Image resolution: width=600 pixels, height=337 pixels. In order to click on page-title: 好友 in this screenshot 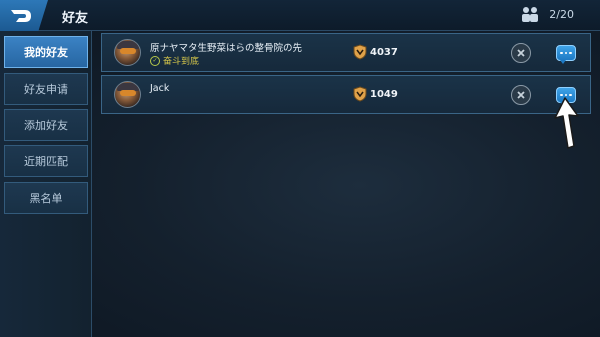, I will do `click(75, 18)`.